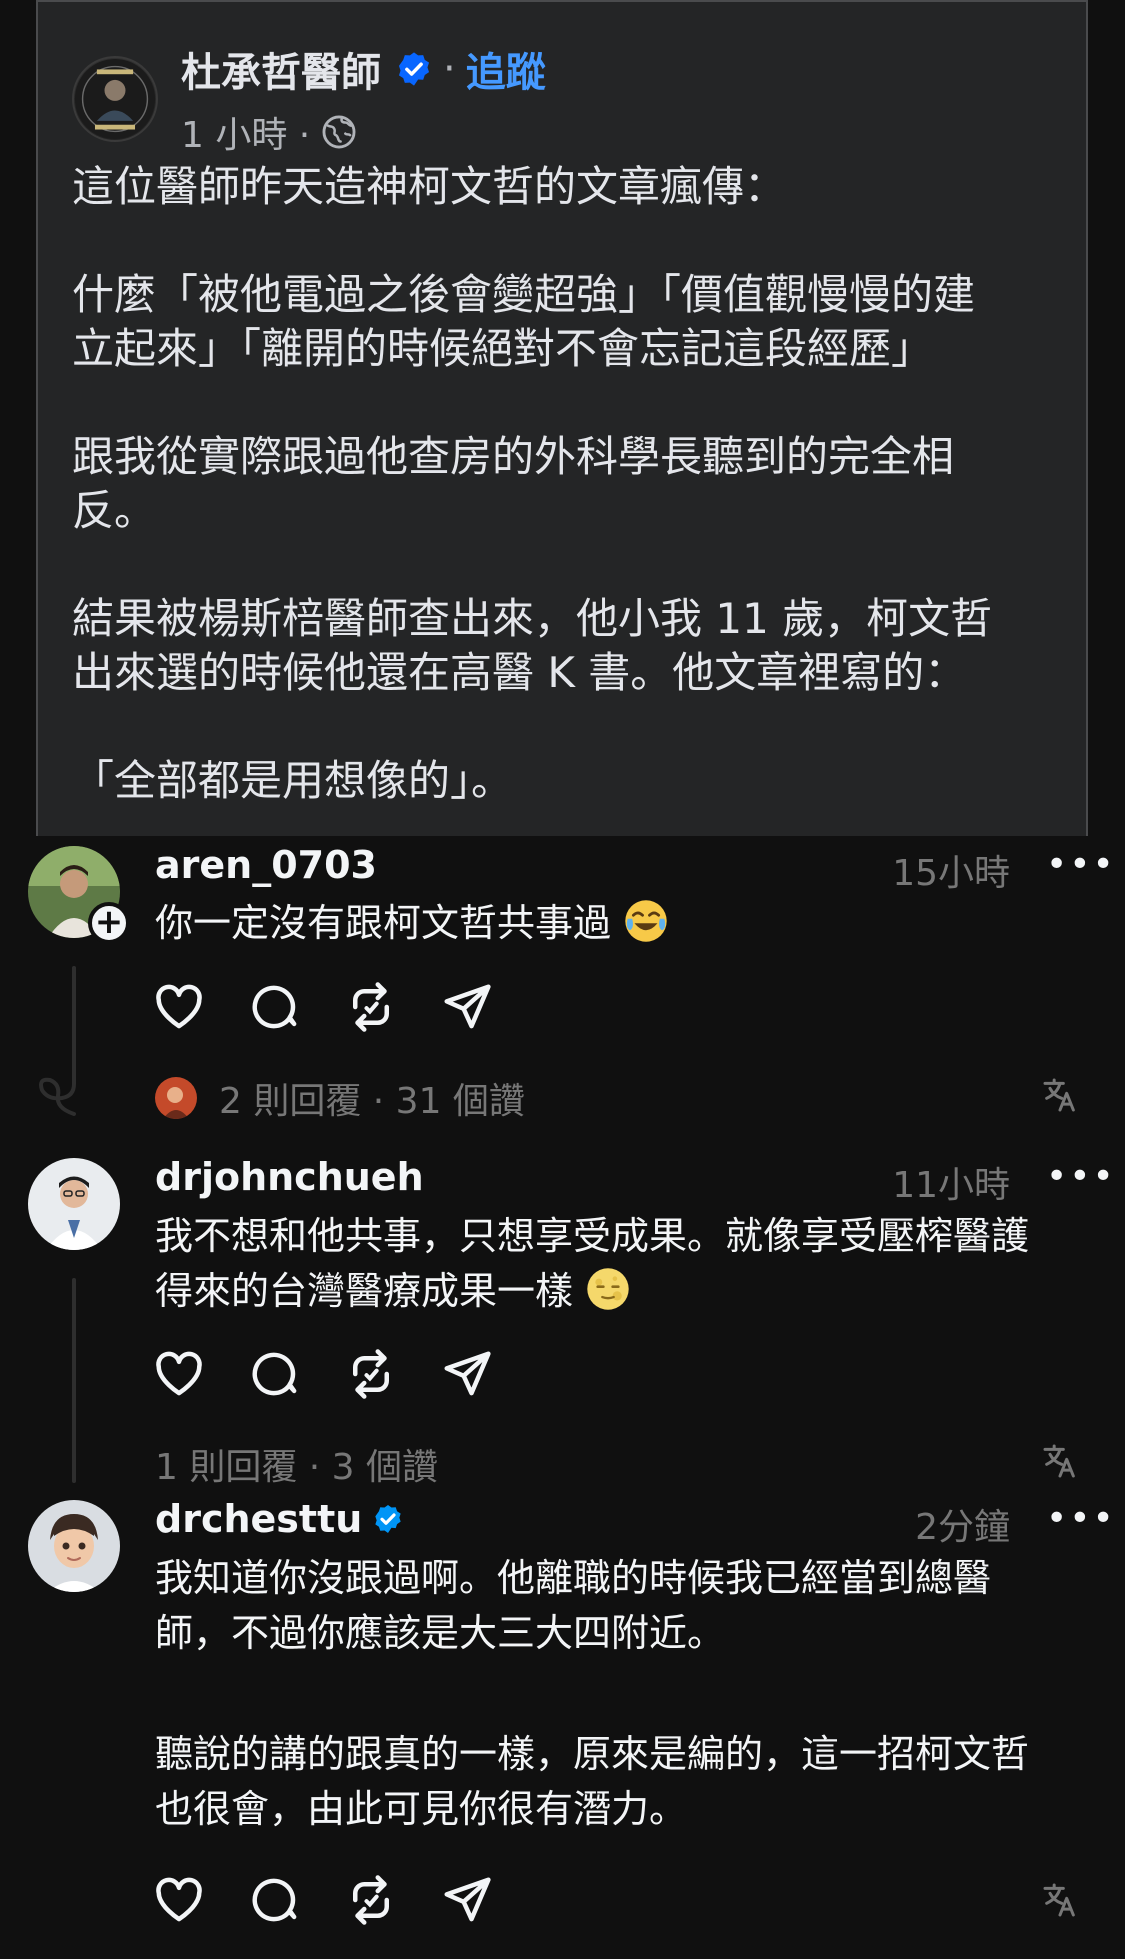 The image size is (1125, 1959). I want to click on comment-line: 我不想和他共事，只想享受成果。就像享受壓榨醫護, so click(592, 1236).